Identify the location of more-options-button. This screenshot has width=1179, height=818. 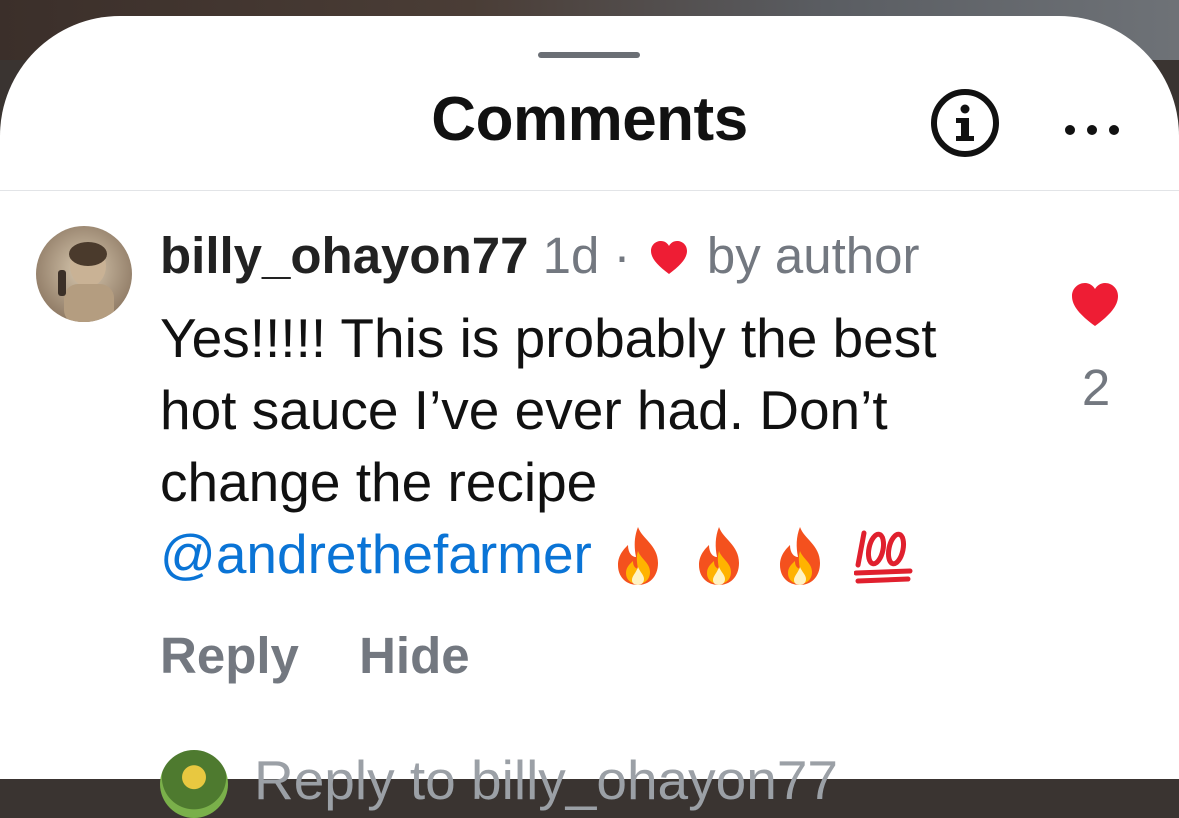
(1097, 124).